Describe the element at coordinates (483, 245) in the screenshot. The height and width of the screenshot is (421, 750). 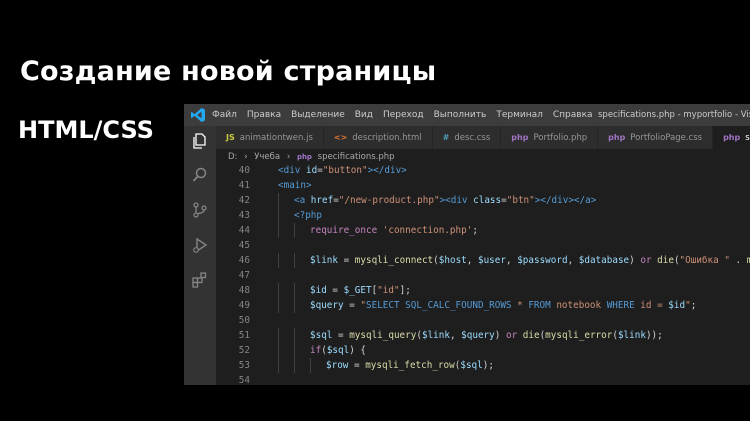
I see `code-line: 45` at that location.